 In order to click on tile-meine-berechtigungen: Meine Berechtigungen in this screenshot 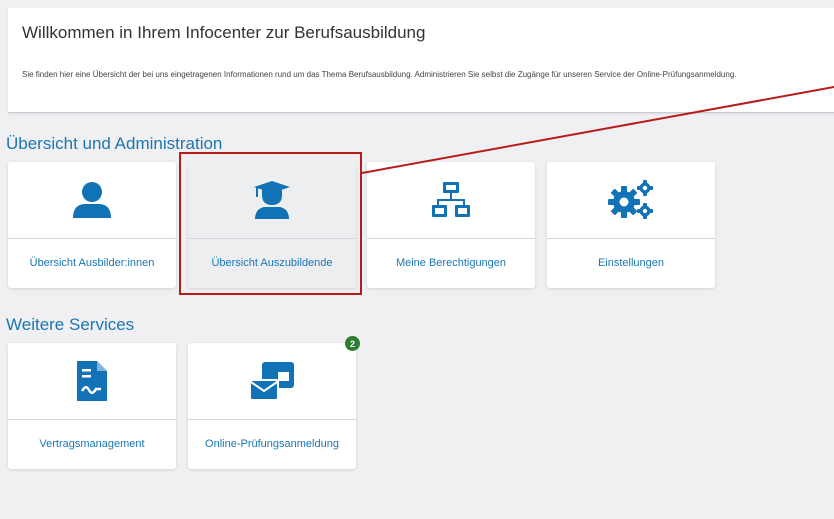, I will do `click(451, 225)`.